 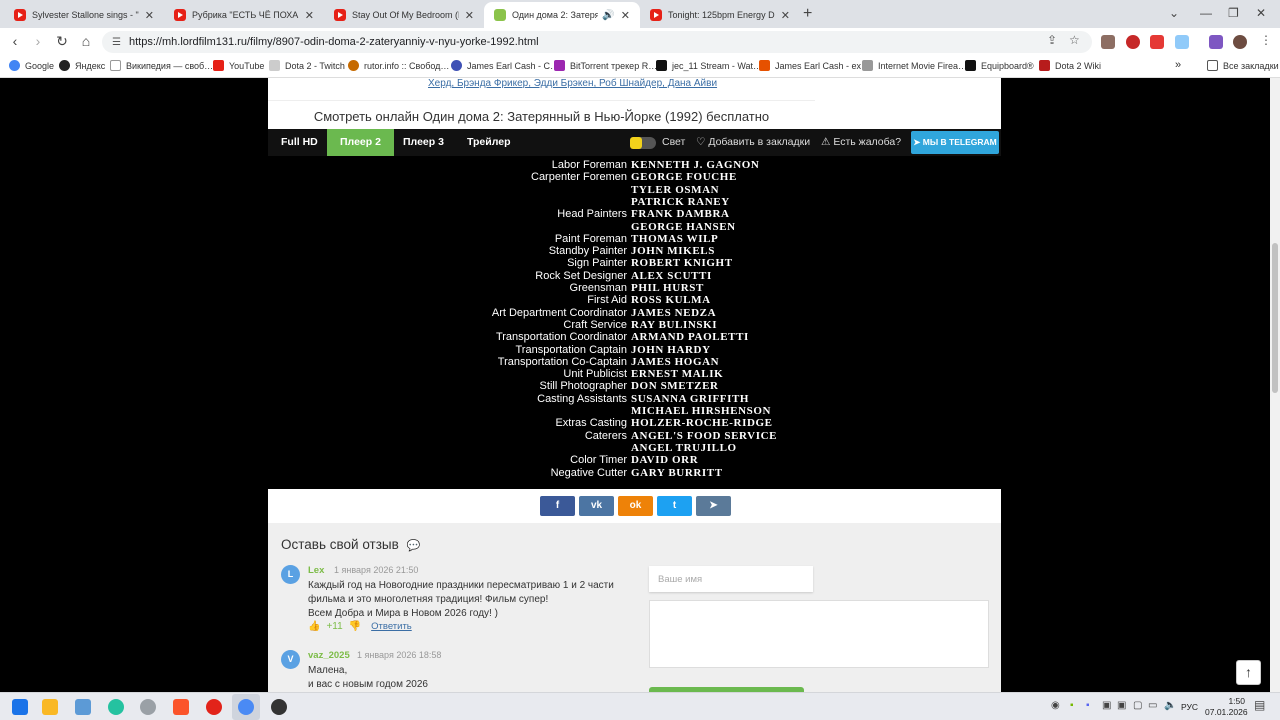 What do you see at coordinates (86, 41) in the screenshot?
I see `home-icon: ⌂` at bounding box center [86, 41].